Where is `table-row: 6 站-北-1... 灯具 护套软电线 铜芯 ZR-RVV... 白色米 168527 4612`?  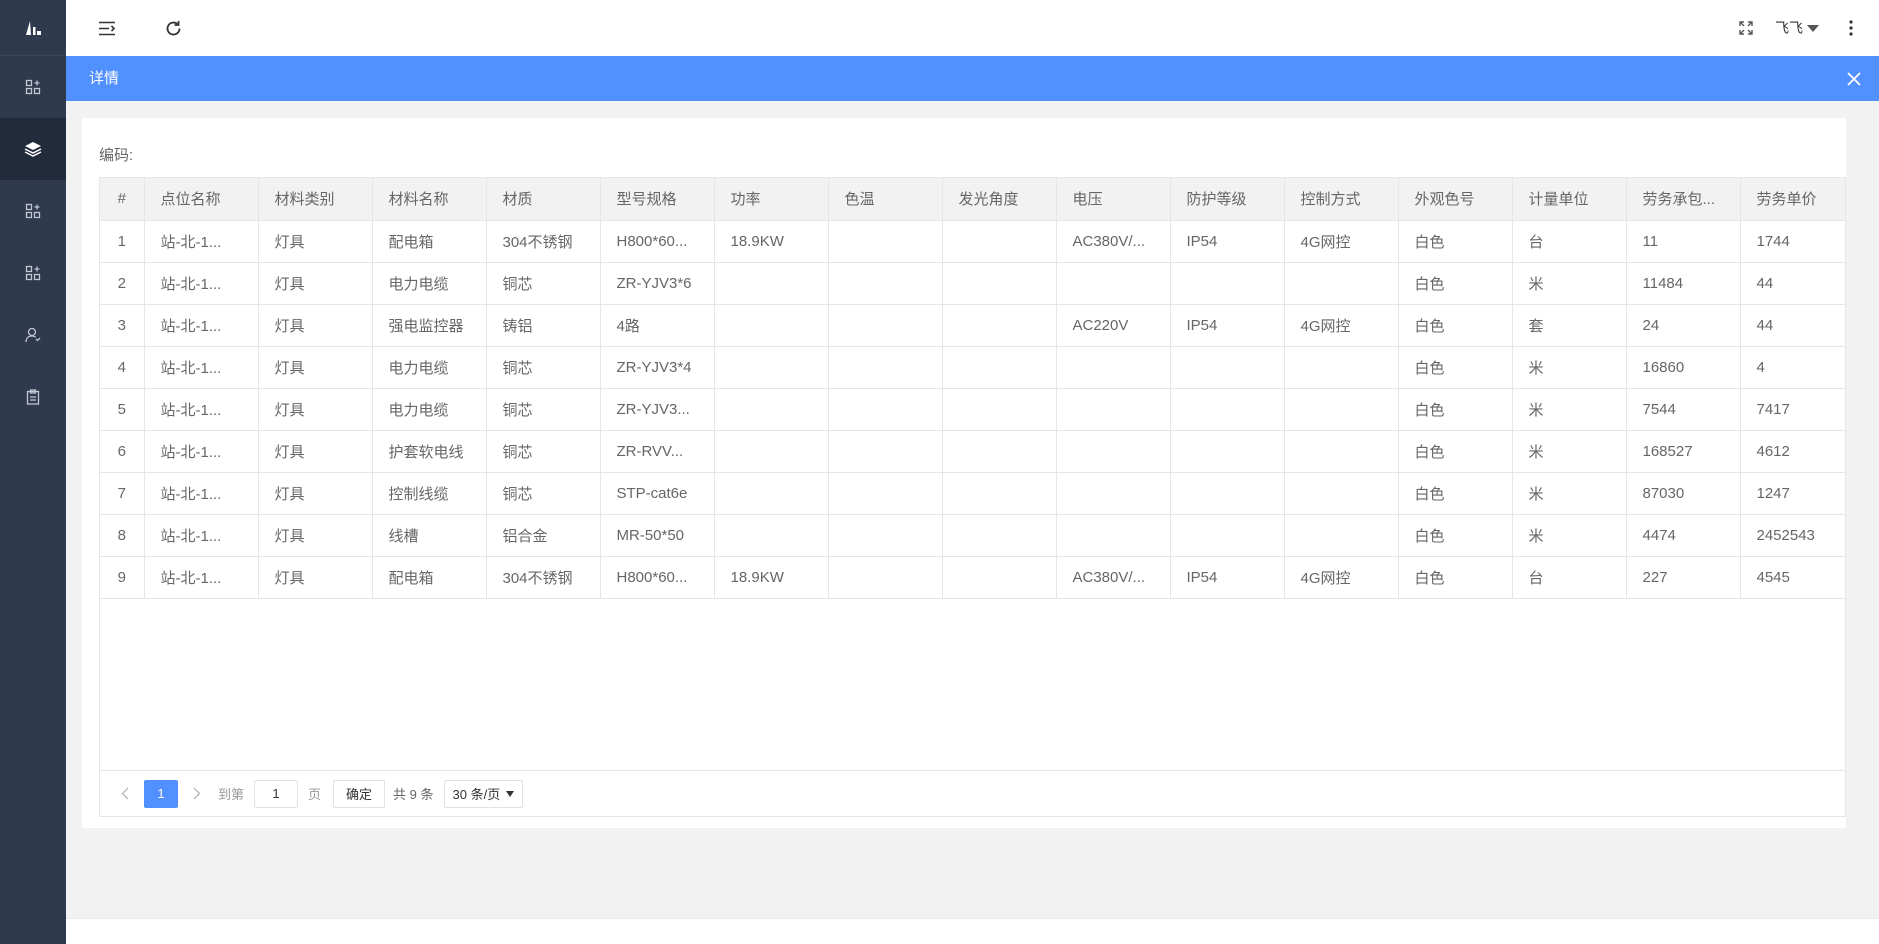 table-row: 6 站-北-1... 灯具 护套软电线 铜芯 ZR-RVV... 白色米 168527 4612 is located at coordinates (972, 451).